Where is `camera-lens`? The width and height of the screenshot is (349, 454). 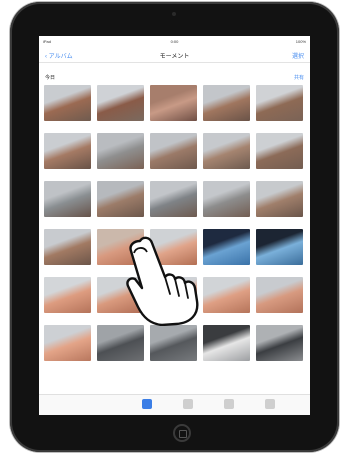
camera-lens is located at coordinates (174, 14).